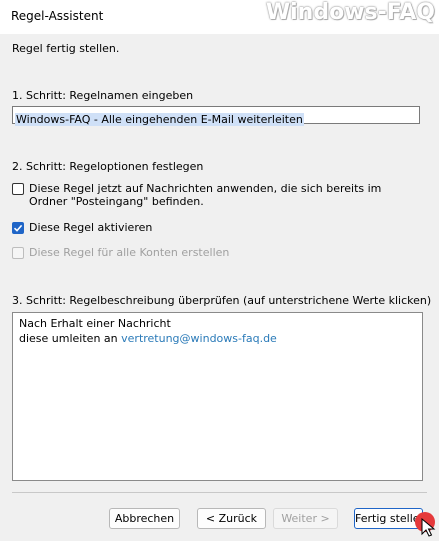 This screenshot has width=439, height=541. I want to click on watermark-logo: Windows-FAQ, so click(350, 12).